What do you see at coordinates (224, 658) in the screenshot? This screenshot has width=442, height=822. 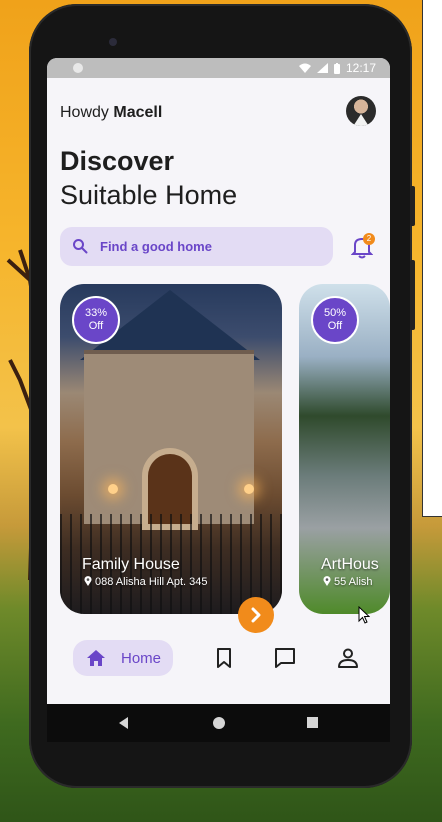 I see `bookmark-icon` at bounding box center [224, 658].